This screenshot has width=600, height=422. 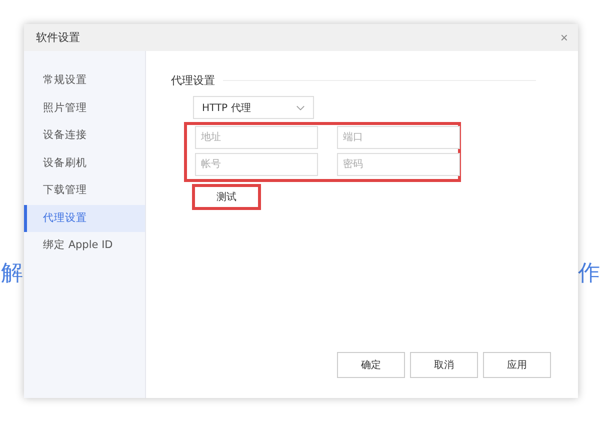 I want to click on background-text: 解, so click(x=12, y=274).